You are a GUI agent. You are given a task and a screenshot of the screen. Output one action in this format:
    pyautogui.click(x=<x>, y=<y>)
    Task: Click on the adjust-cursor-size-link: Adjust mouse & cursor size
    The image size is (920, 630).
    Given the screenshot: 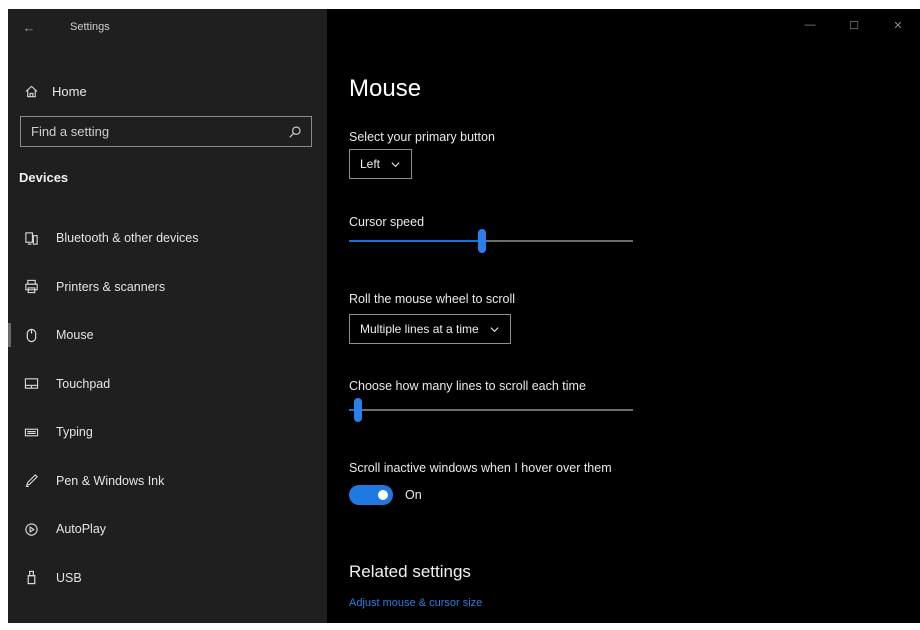 What is the action you would take?
    pyautogui.click(x=415, y=603)
    